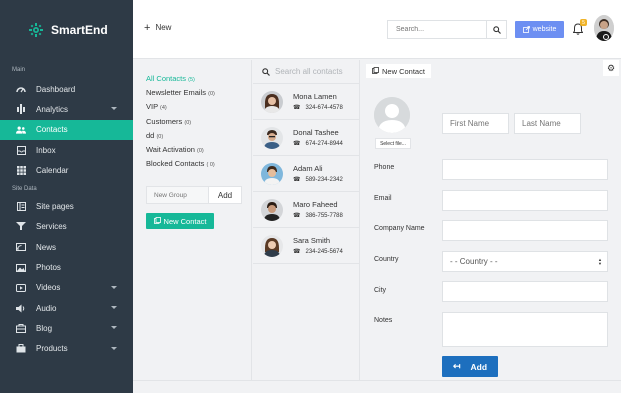 The width and height of the screenshot is (621, 393). I want to click on products-icon, so click(21, 349).